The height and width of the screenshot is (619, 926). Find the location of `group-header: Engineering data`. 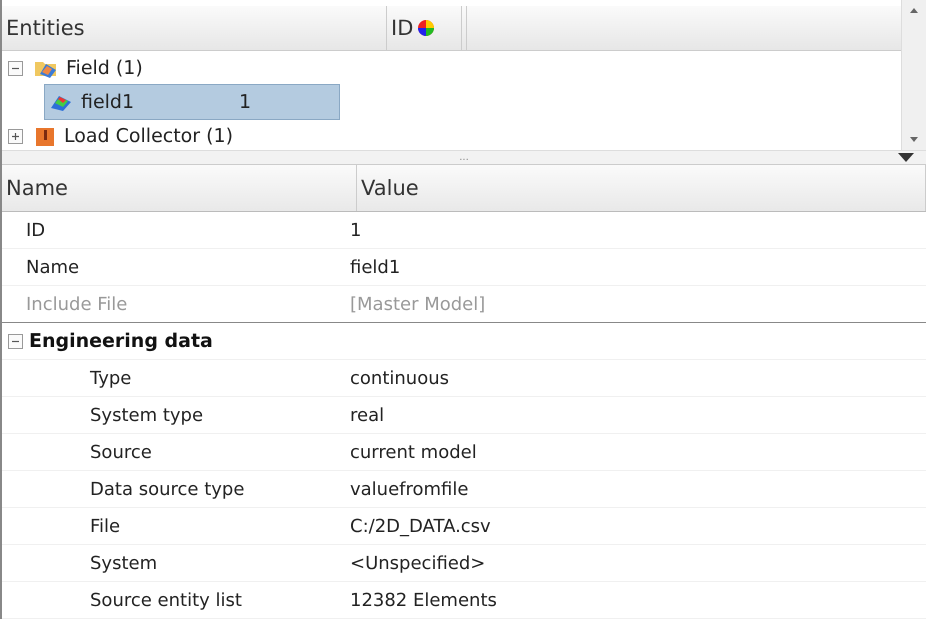

group-header: Engineering data is located at coordinates (121, 341).